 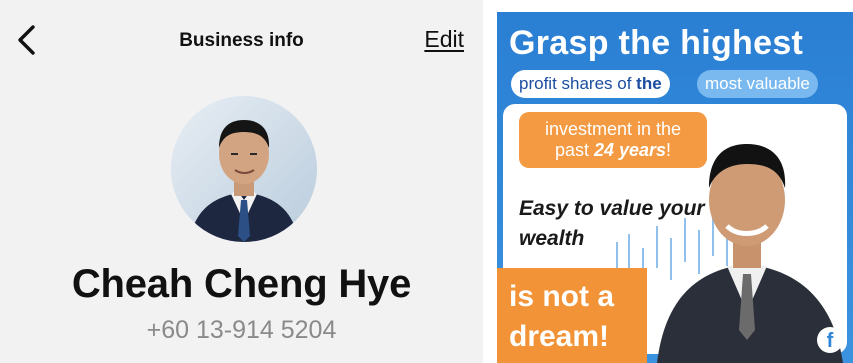 What do you see at coordinates (649, 83) in the screenshot?
I see `ad-pill-white-bold: the` at bounding box center [649, 83].